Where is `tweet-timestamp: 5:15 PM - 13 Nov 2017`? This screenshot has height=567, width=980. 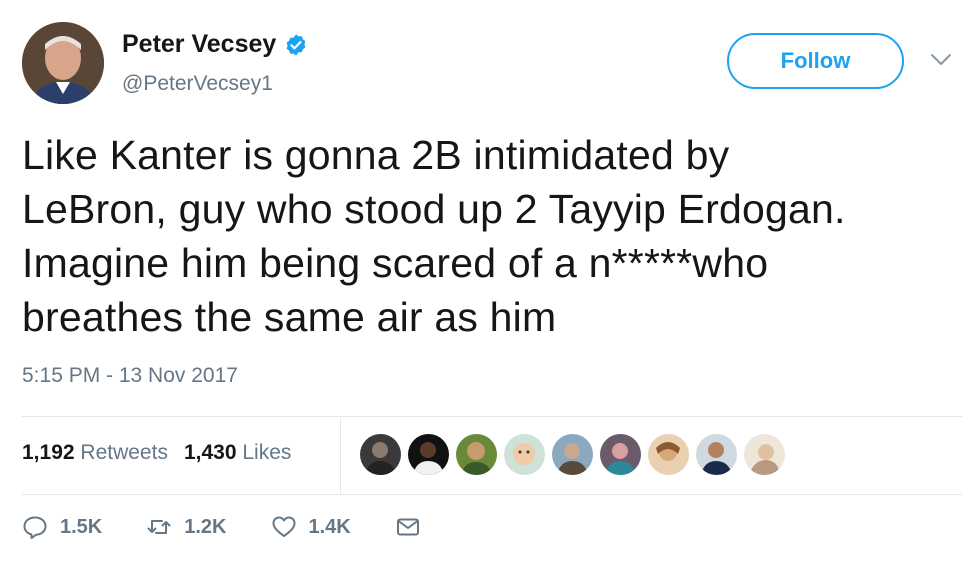 tweet-timestamp: 5:15 PM - 13 Nov 2017 is located at coordinates (130, 376).